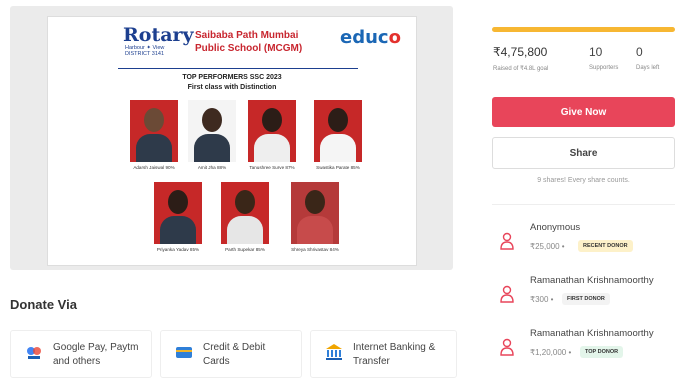 Image resolution: width=687 pixels, height=381 pixels. What do you see at coordinates (232, 77) in the screenshot?
I see `poster-title-line1: TOP PERFORMERS SSC 2023` at bounding box center [232, 77].